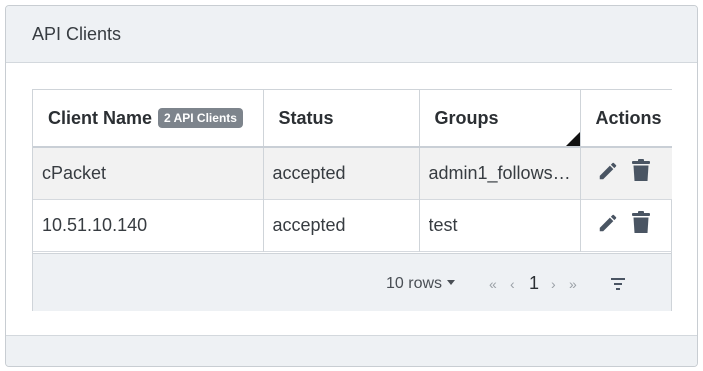  I want to click on column-header-actions: Actions, so click(626, 119).